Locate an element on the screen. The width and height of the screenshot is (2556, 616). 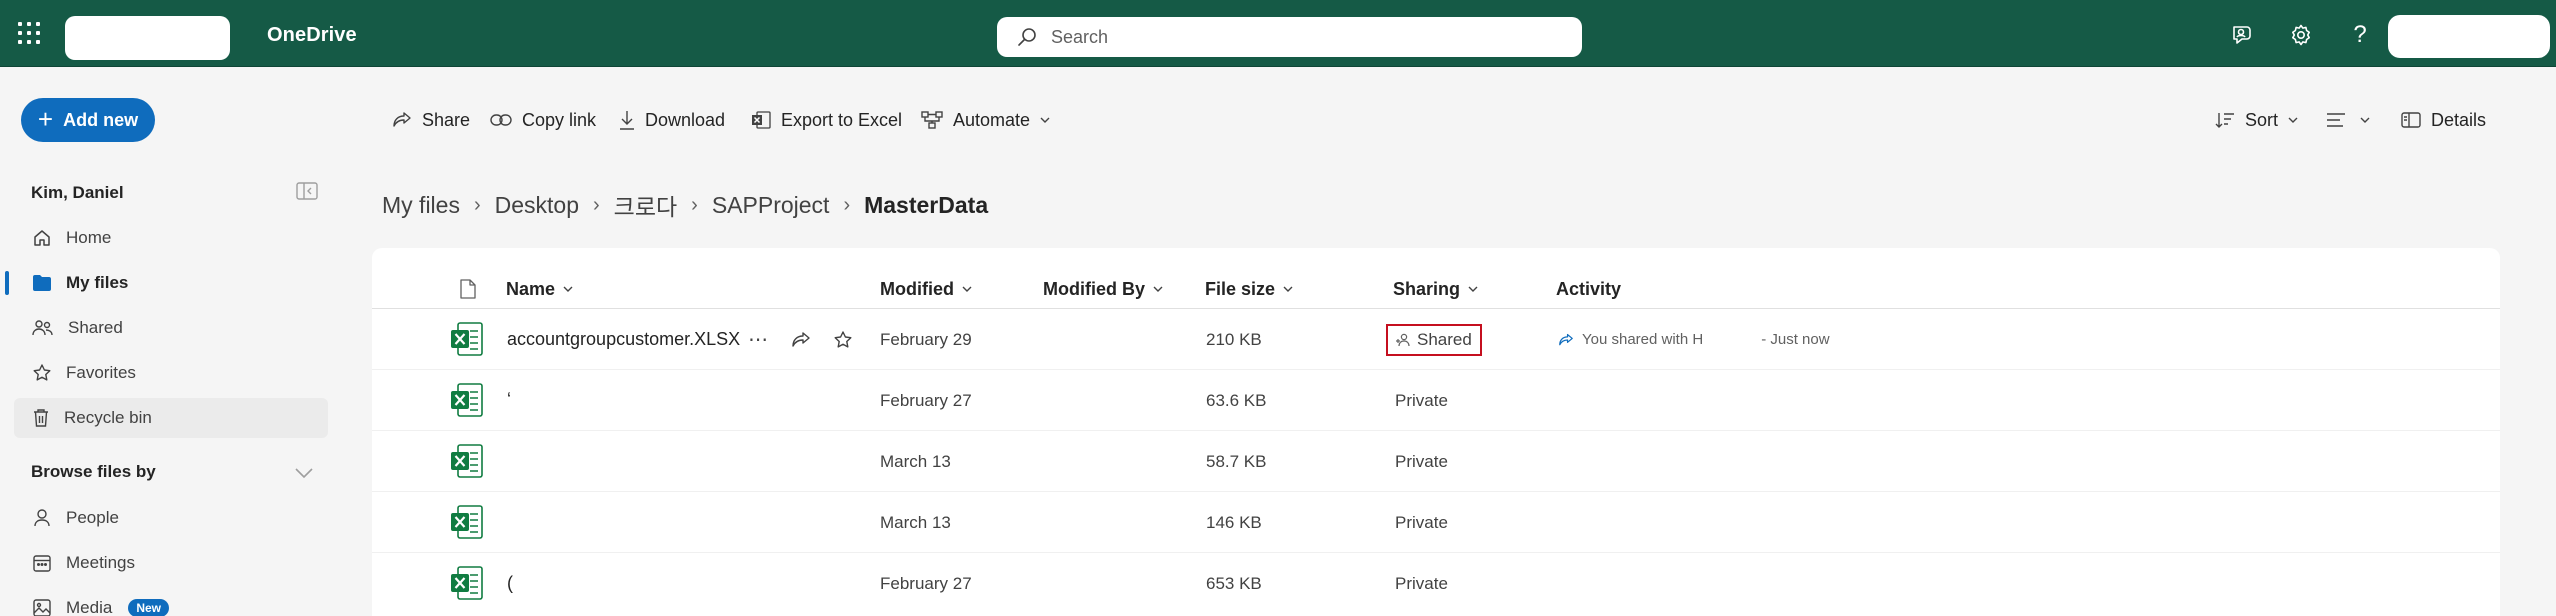
plus-icon: + is located at coordinates (45, 118).